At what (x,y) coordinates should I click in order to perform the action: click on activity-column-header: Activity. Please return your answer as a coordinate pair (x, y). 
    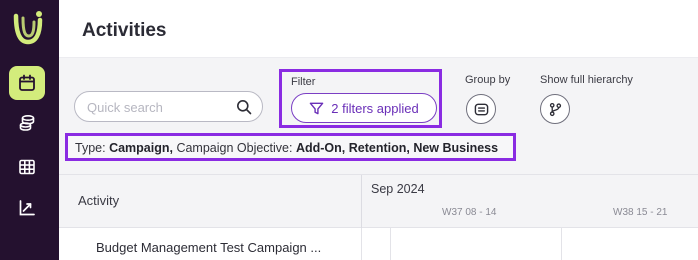
    Looking at the image, I should click on (98, 200).